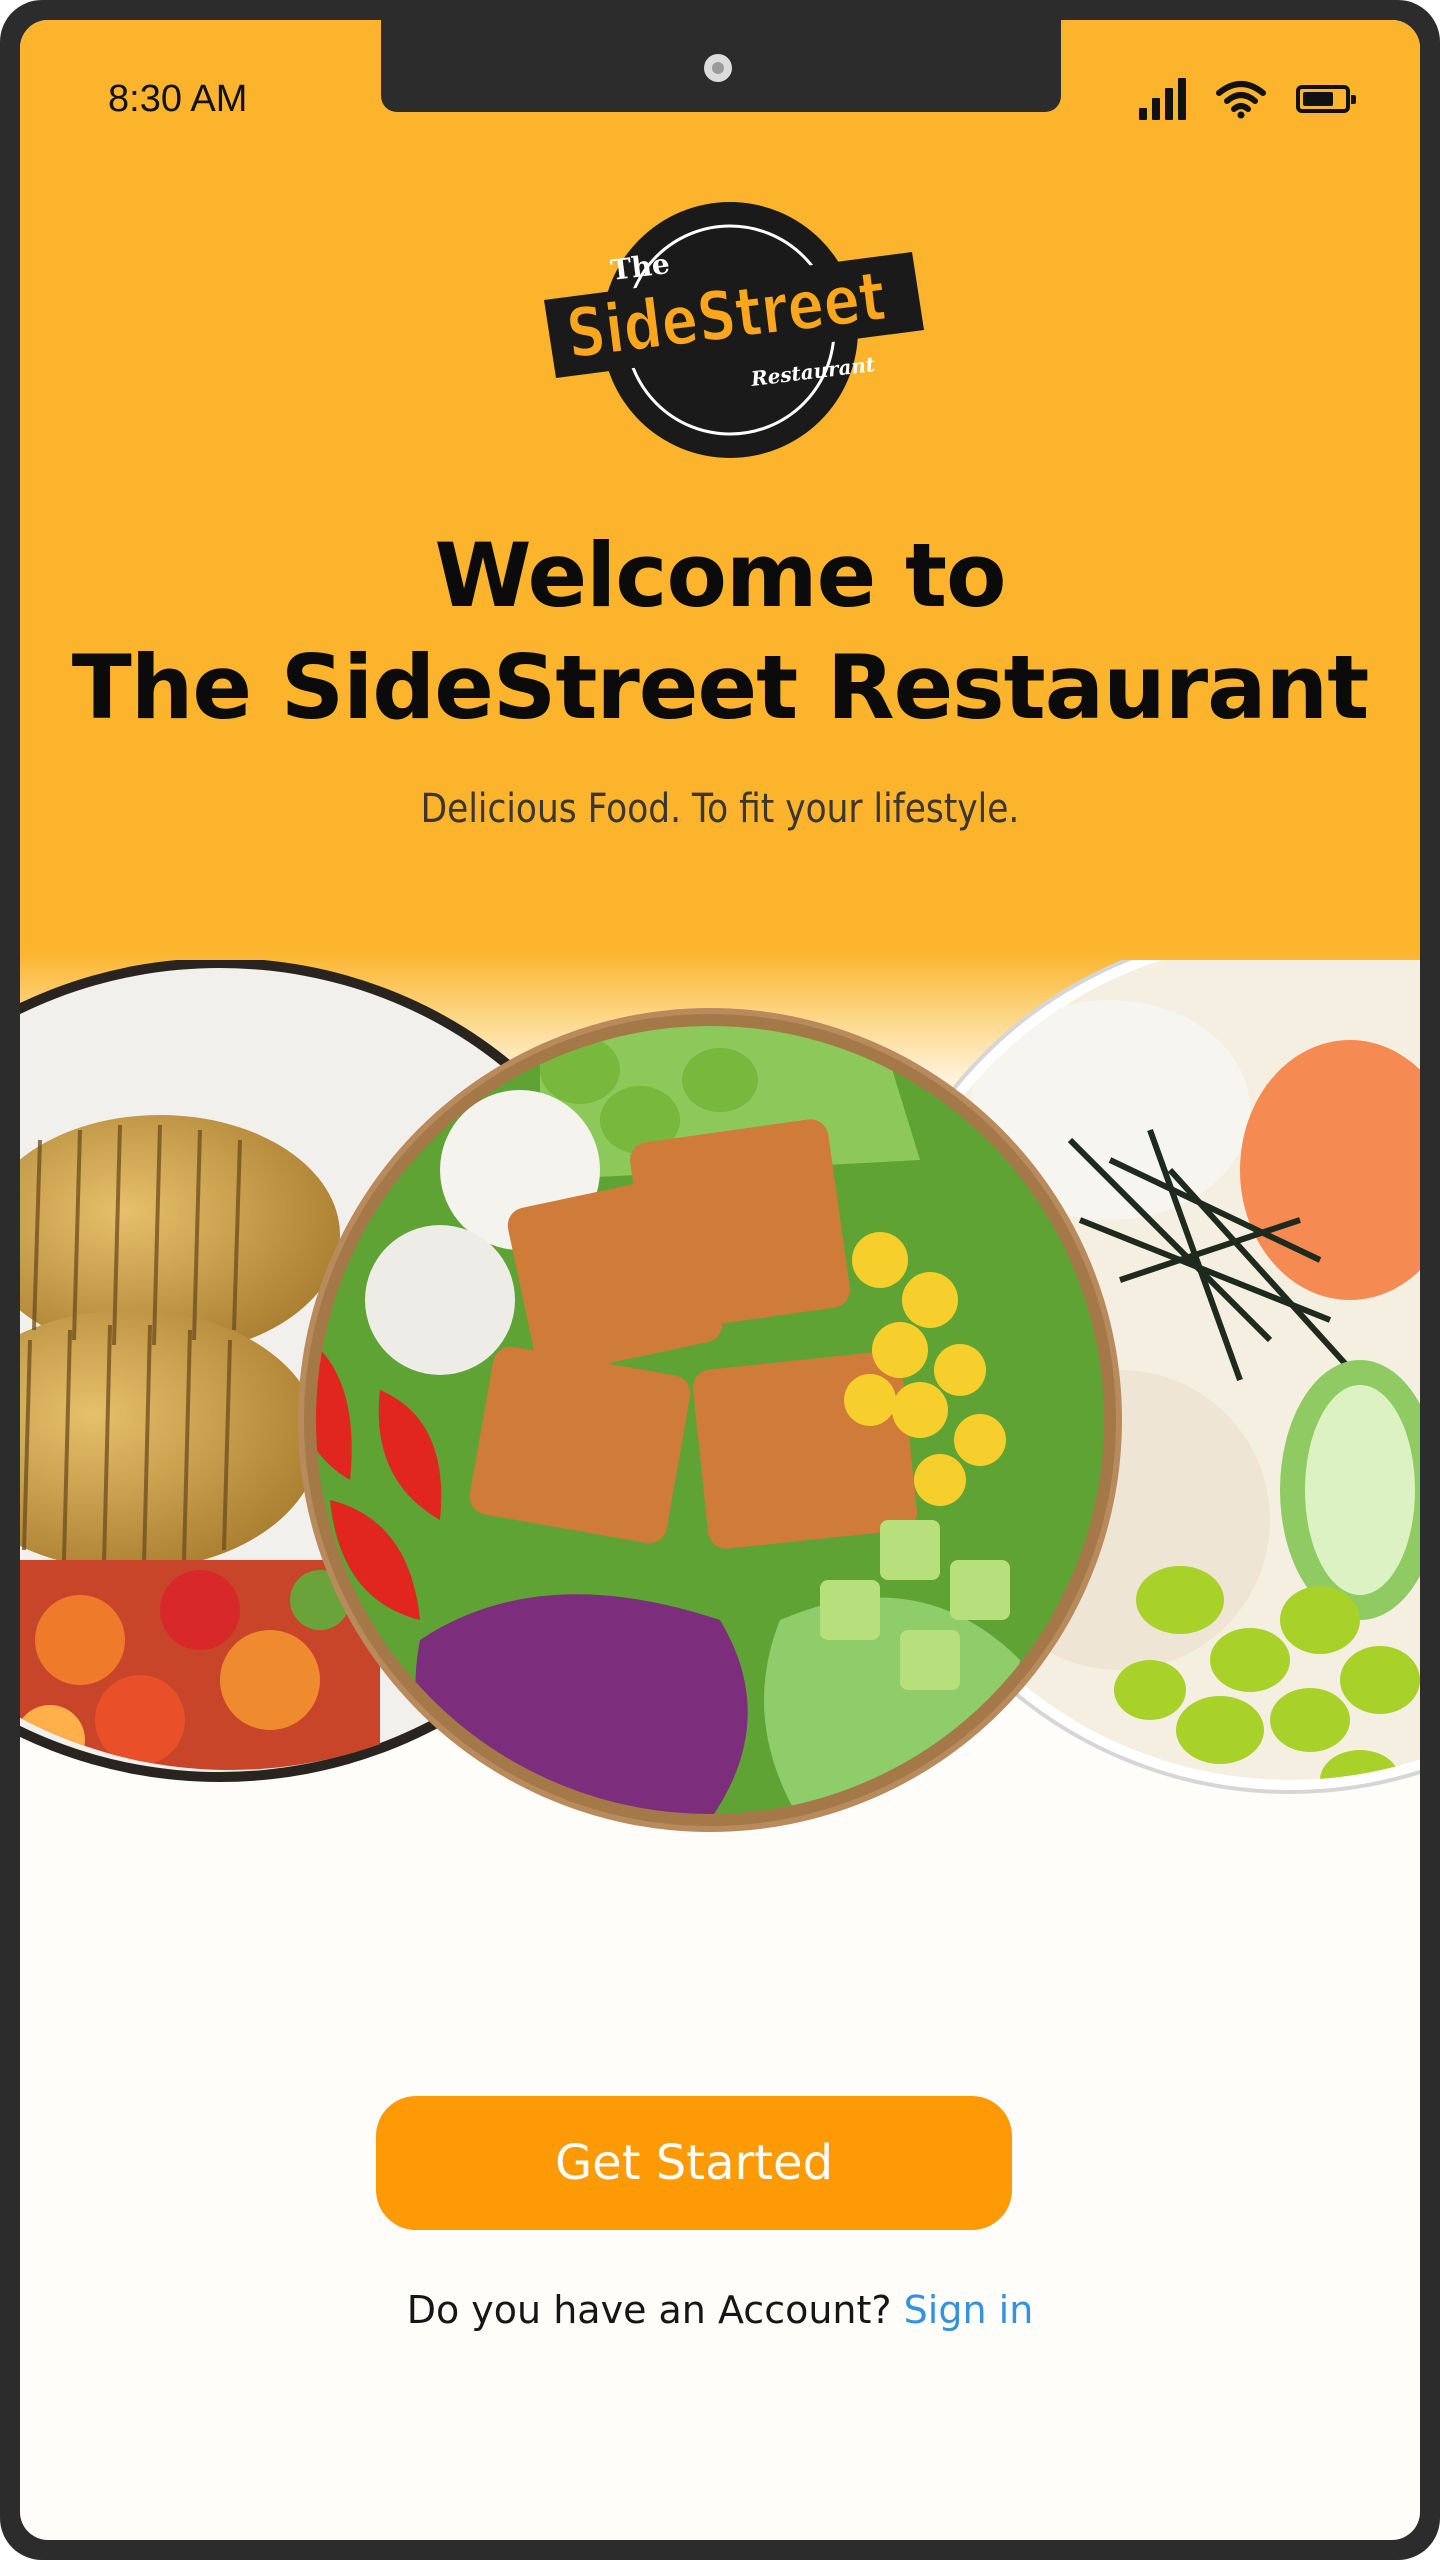  Describe the element at coordinates (1241, 100) in the screenshot. I see `wifi-icon` at that location.